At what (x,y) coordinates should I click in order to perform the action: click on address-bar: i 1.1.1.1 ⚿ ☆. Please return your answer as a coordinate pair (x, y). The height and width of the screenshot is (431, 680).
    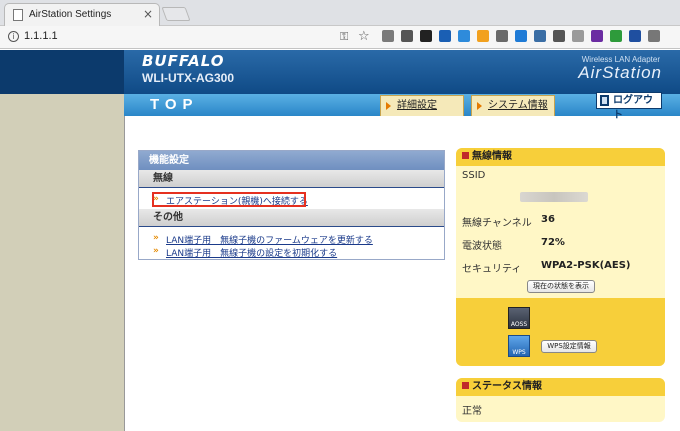
    Looking at the image, I should click on (340, 37).